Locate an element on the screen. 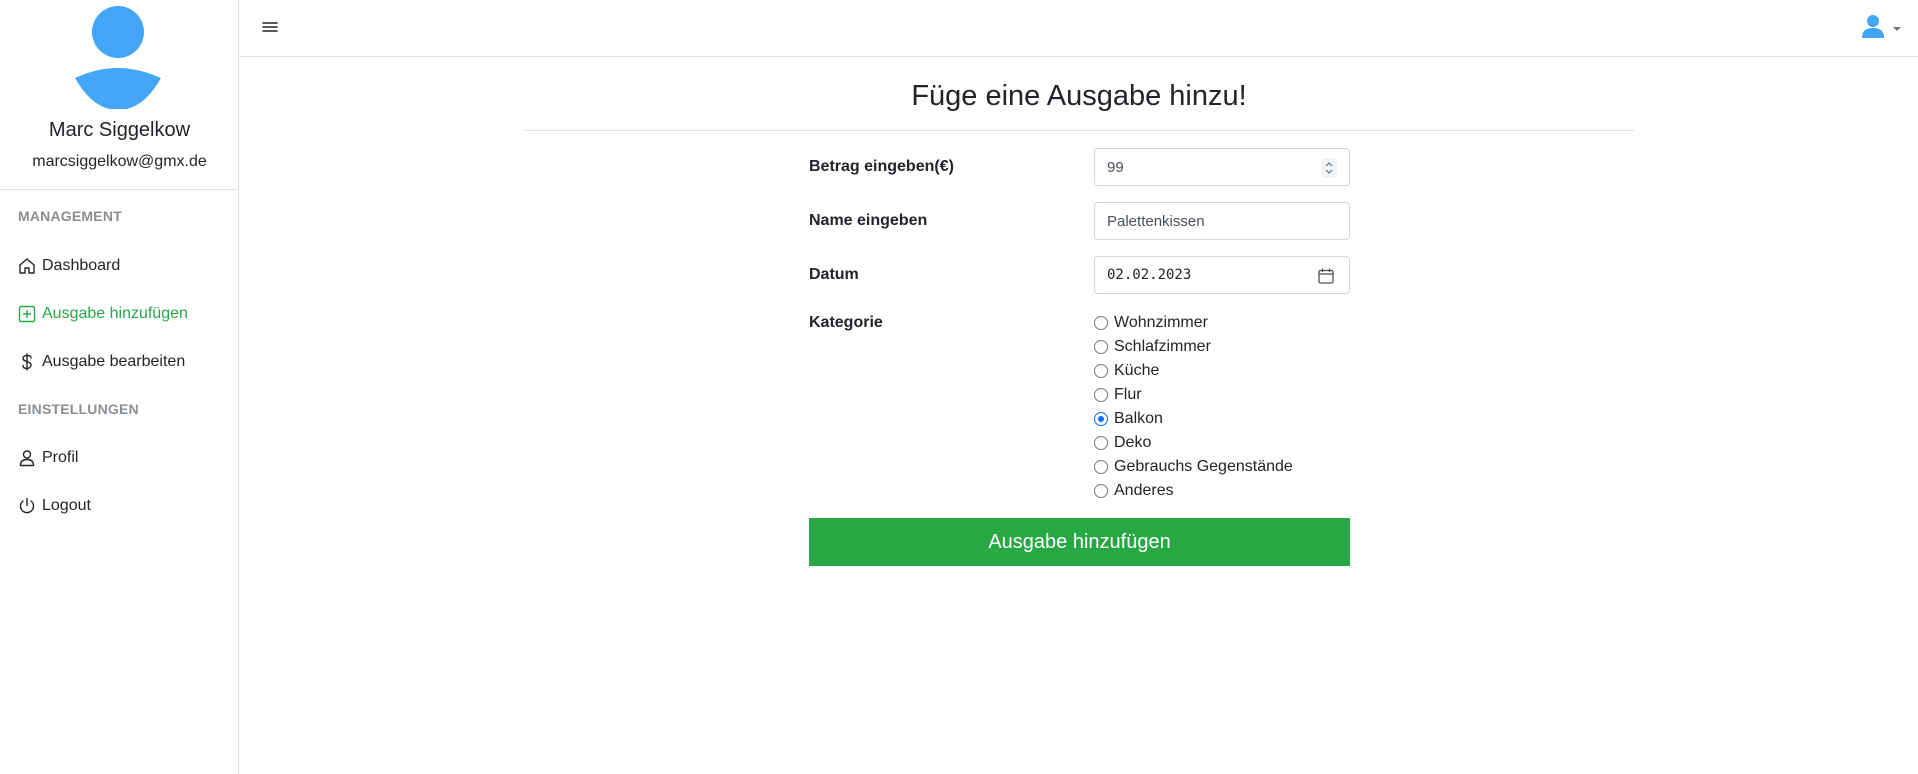 This screenshot has width=1918, height=774. sidebar-item-dashboard: Dashboard is located at coordinates (69, 266).